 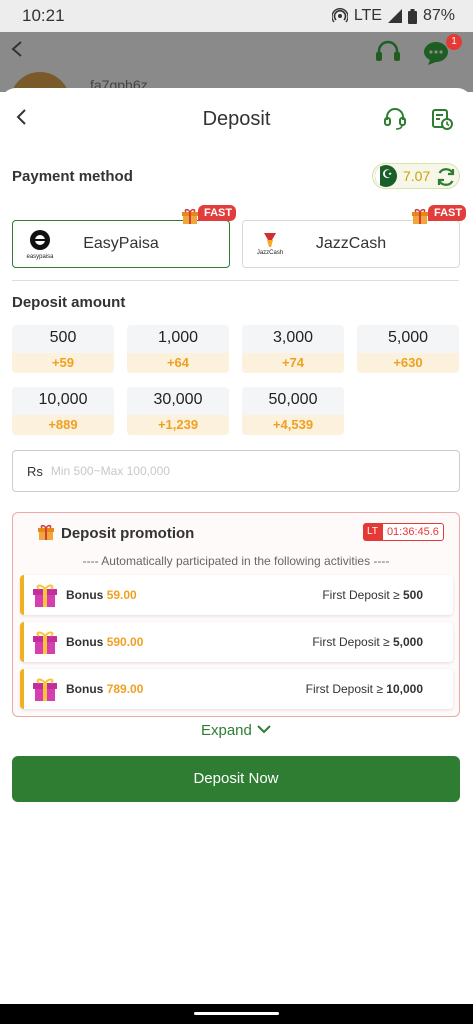 I want to click on expand-label: Expand, so click(x=226, y=730).